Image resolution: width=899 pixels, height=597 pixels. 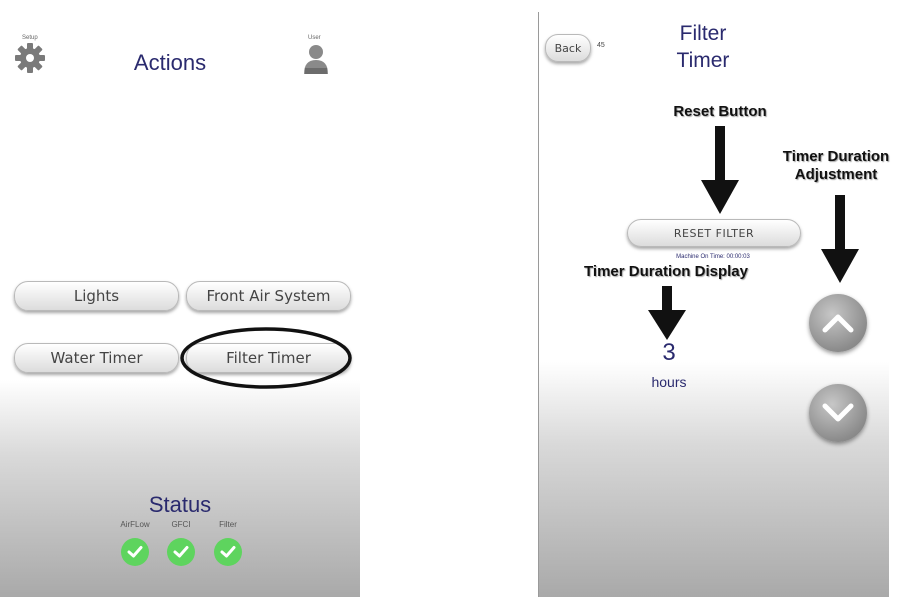 What do you see at coordinates (669, 352) in the screenshot?
I see `timer-value: 3` at bounding box center [669, 352].